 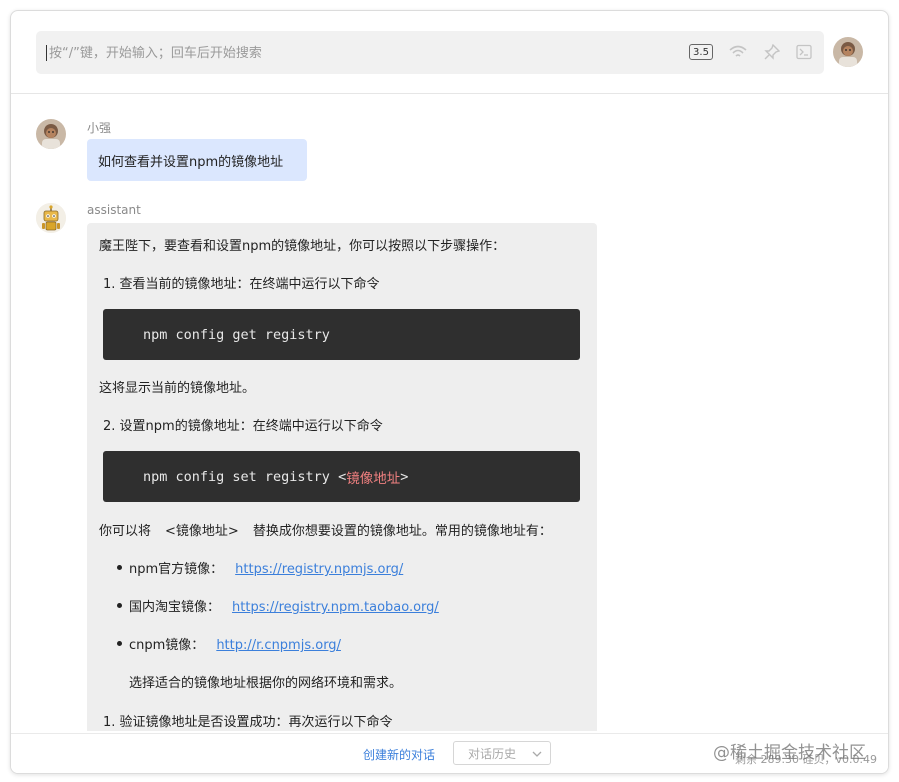 What do you see at coordinates (197, 160) in the screenshot?
I see `user-message: 如何查看并设置npm的镜像地址` at bounding box center [197, 160].